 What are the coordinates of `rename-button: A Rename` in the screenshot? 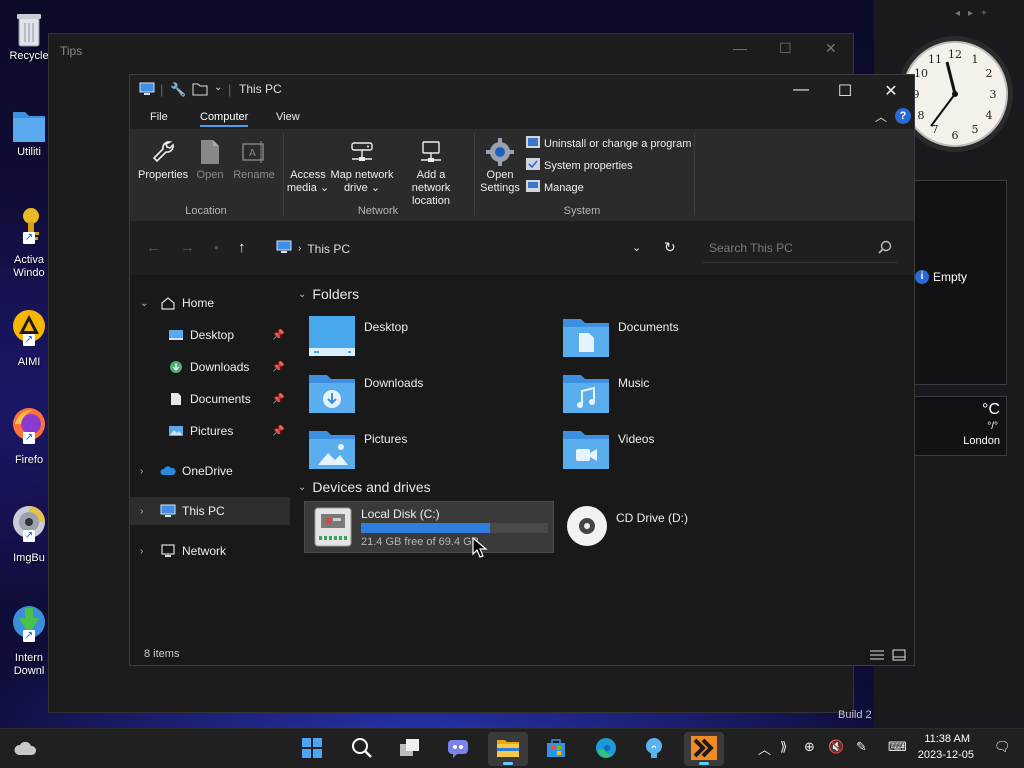 It's located at (254, 159).